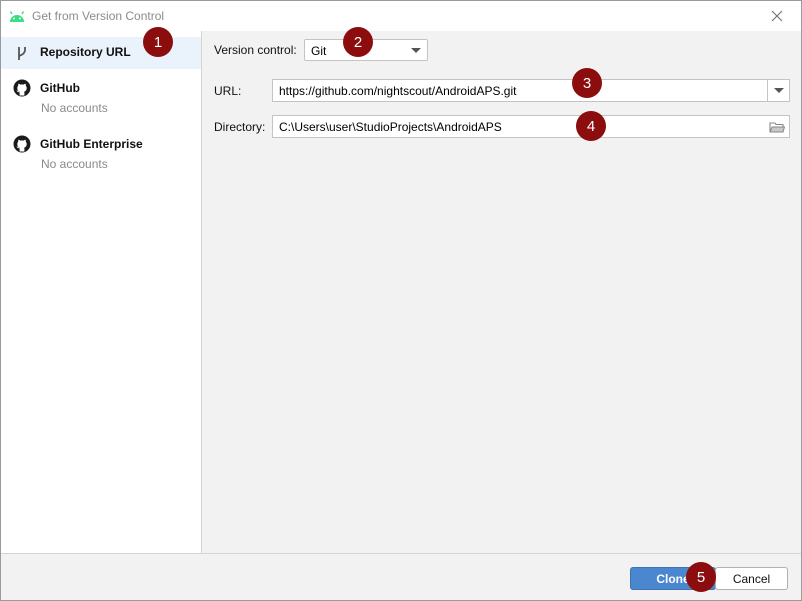  What do you see at coordinates (17, 16) in the screenshot?
I see `android-icon` at bounding box center [17, 16].